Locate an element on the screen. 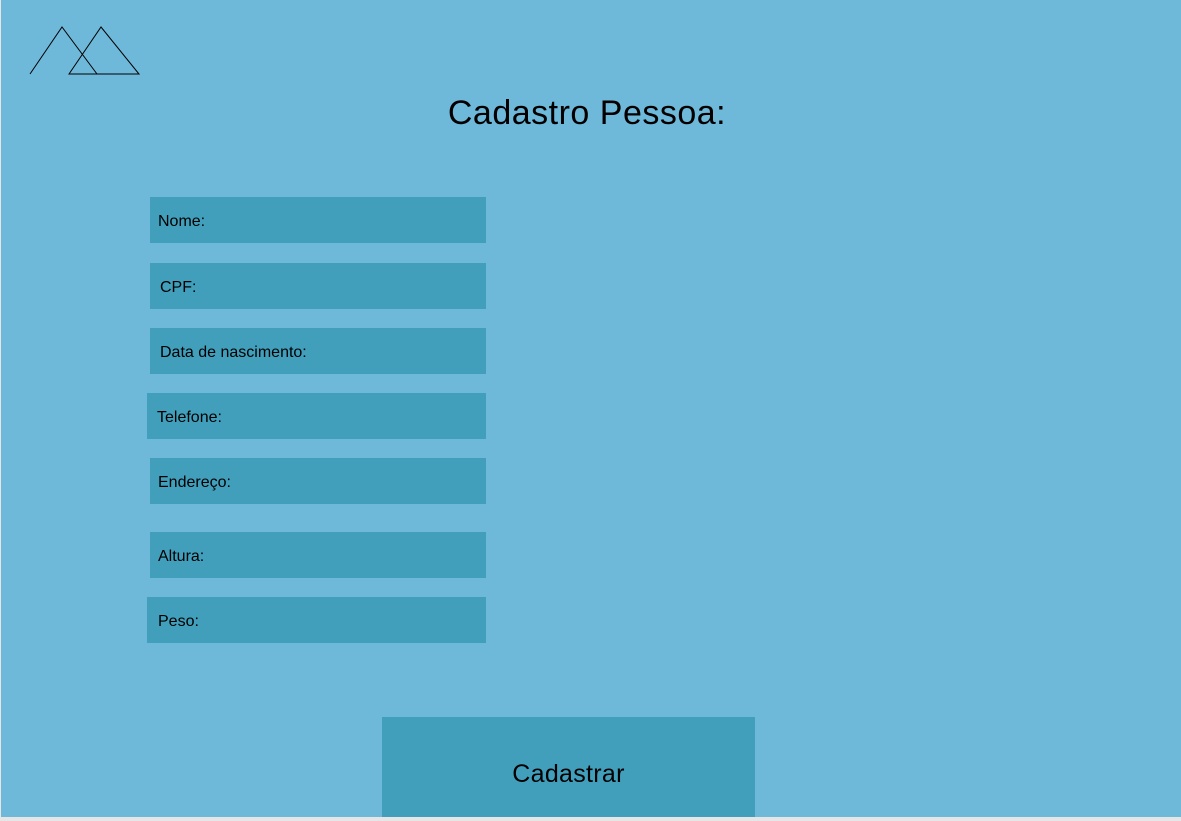 This screenshot has width=1181, height=821. submit-button-label: Cadastrar is located at coordinates (568, 773).